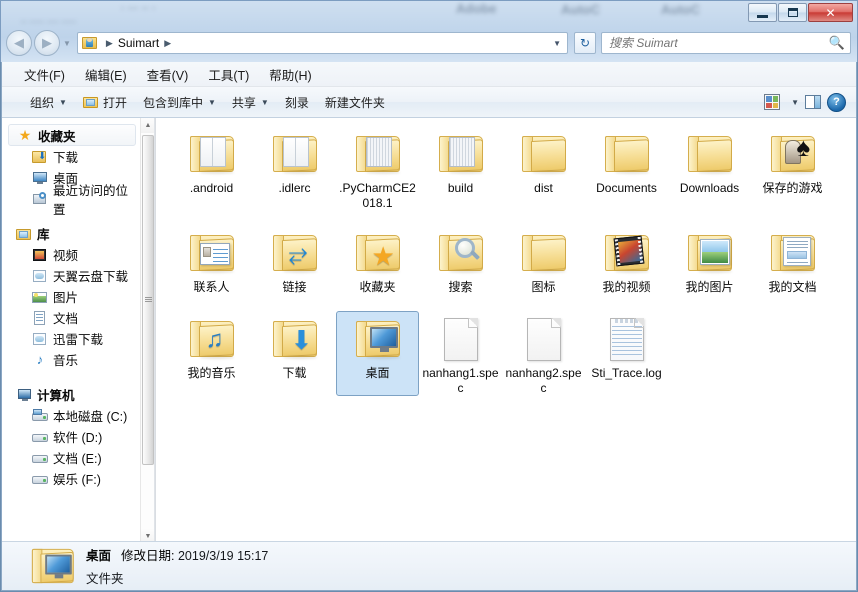  What do you see at coordinates (138, 43) in the screenshot?
I see `breadcrumb-item-suimart: Suimart` at bounding box center [138, 43].